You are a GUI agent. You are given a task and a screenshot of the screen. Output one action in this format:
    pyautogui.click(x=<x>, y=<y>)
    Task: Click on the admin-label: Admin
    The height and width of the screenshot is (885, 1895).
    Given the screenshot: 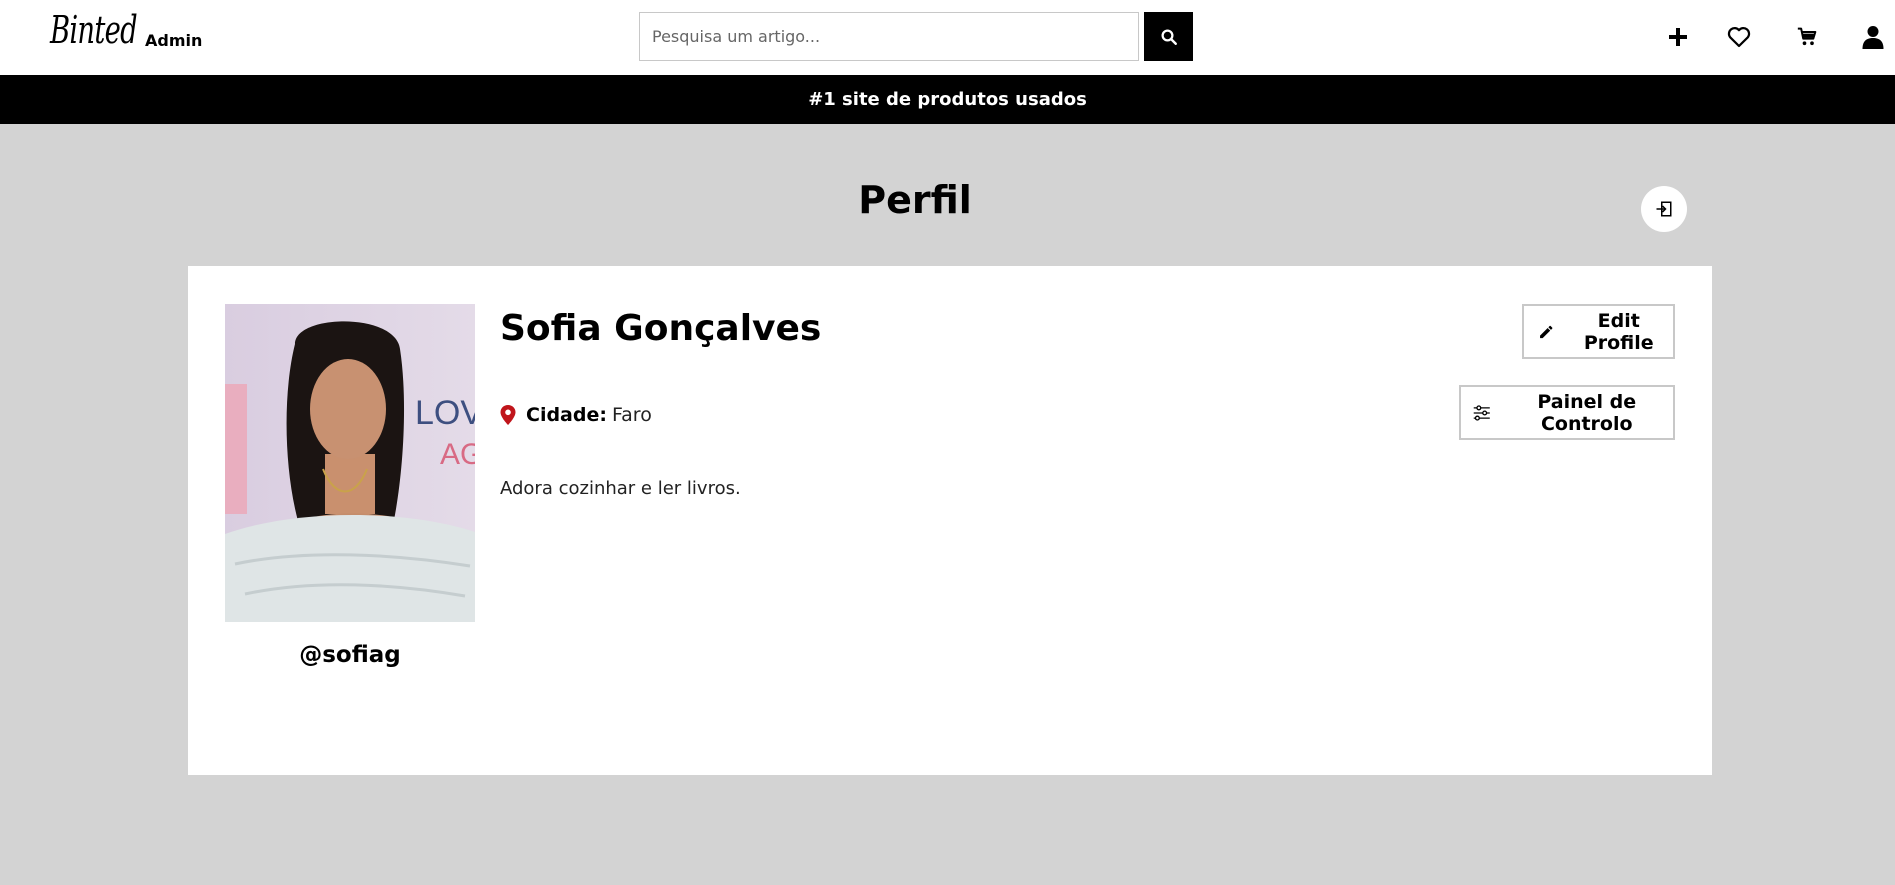 What is the action you would take?
    pyautogui.click(x=174, y=40)
    